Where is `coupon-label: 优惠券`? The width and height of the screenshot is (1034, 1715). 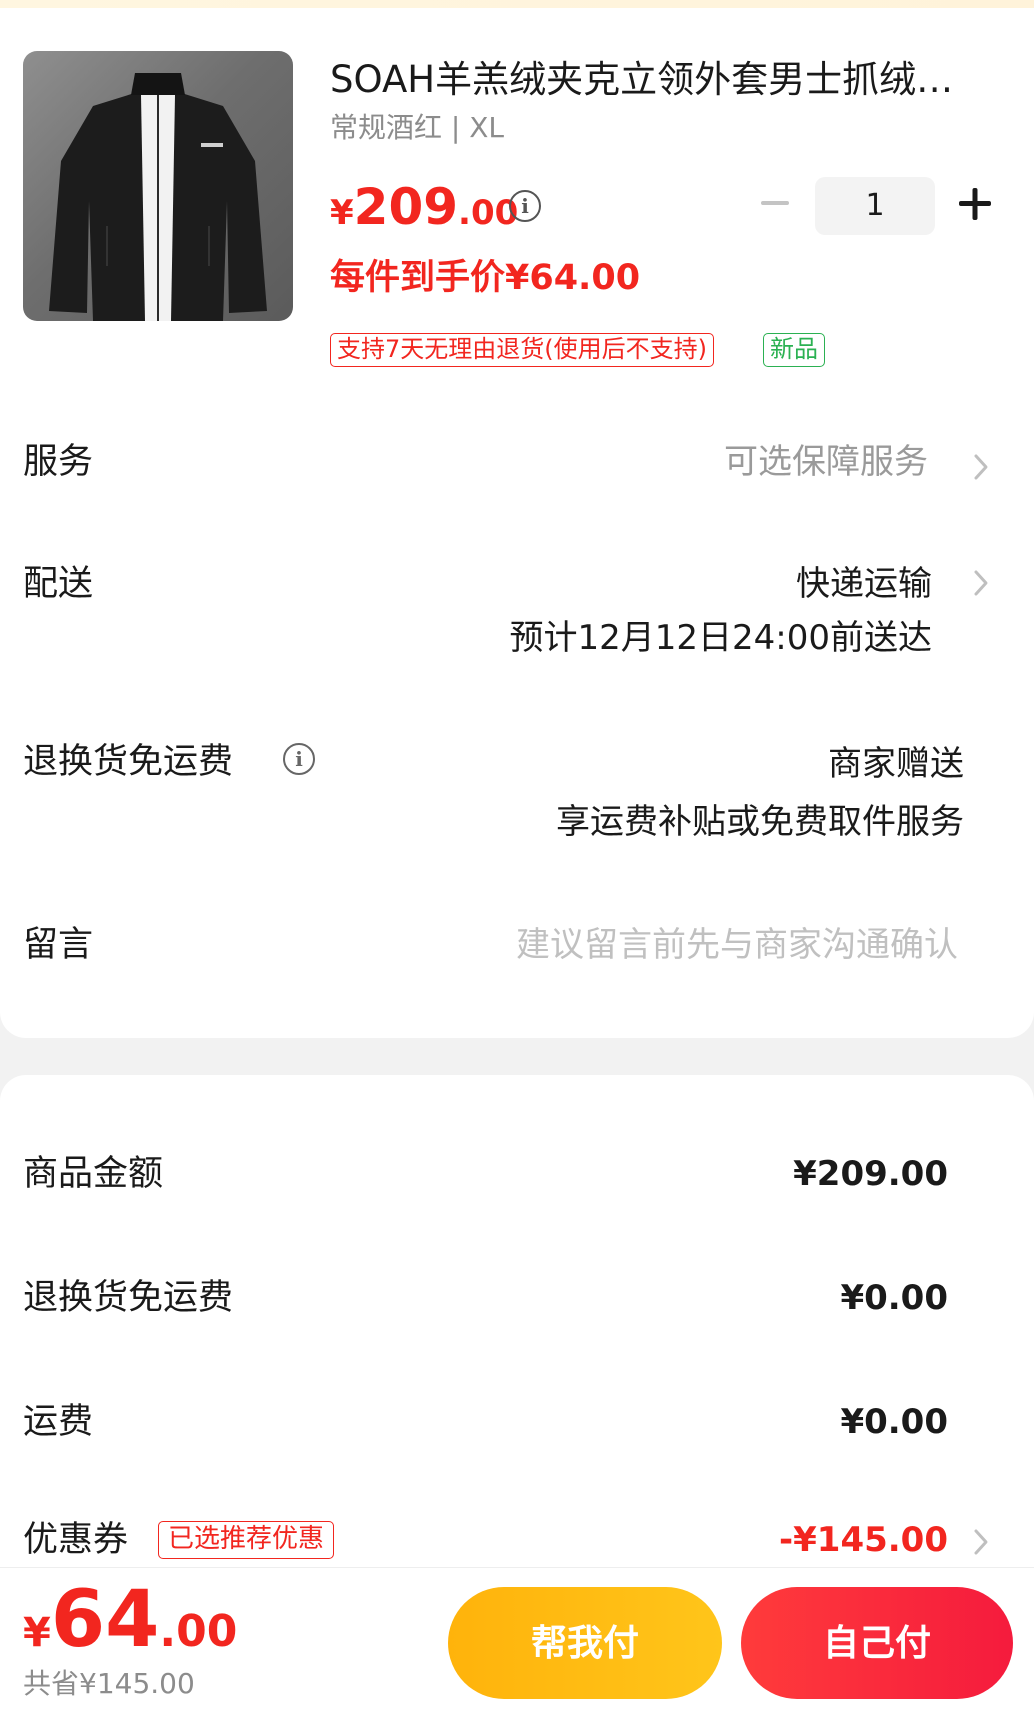
coupon-label: 优惠券 is located at coordinates (76, 1540).